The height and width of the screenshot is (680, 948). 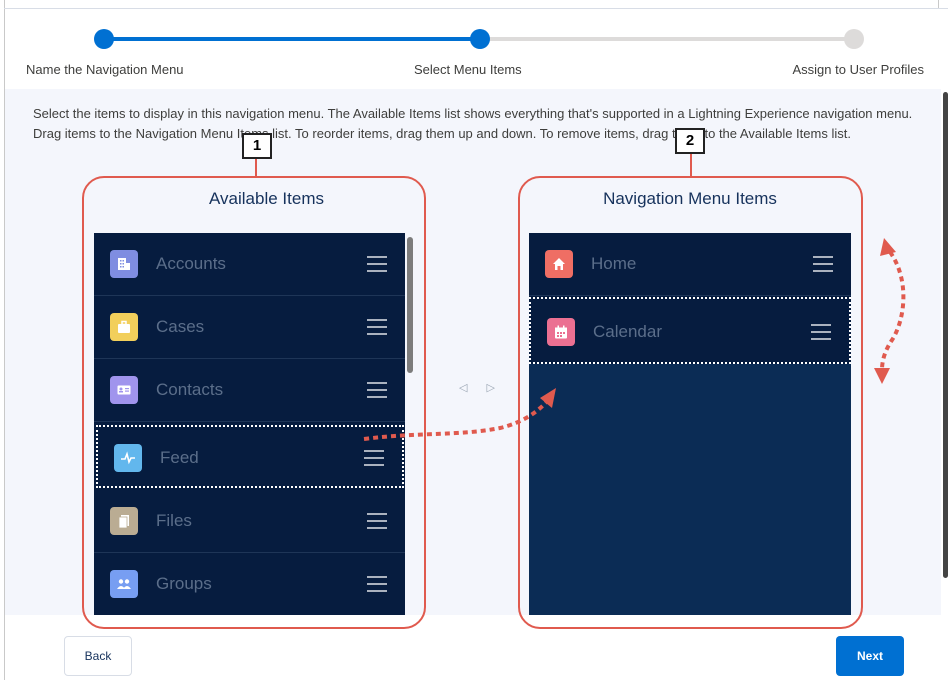 What do you see at coordinates (945, 335) in the screenshot?
I see `page-scrollbar` at bounding box center [945, 335].